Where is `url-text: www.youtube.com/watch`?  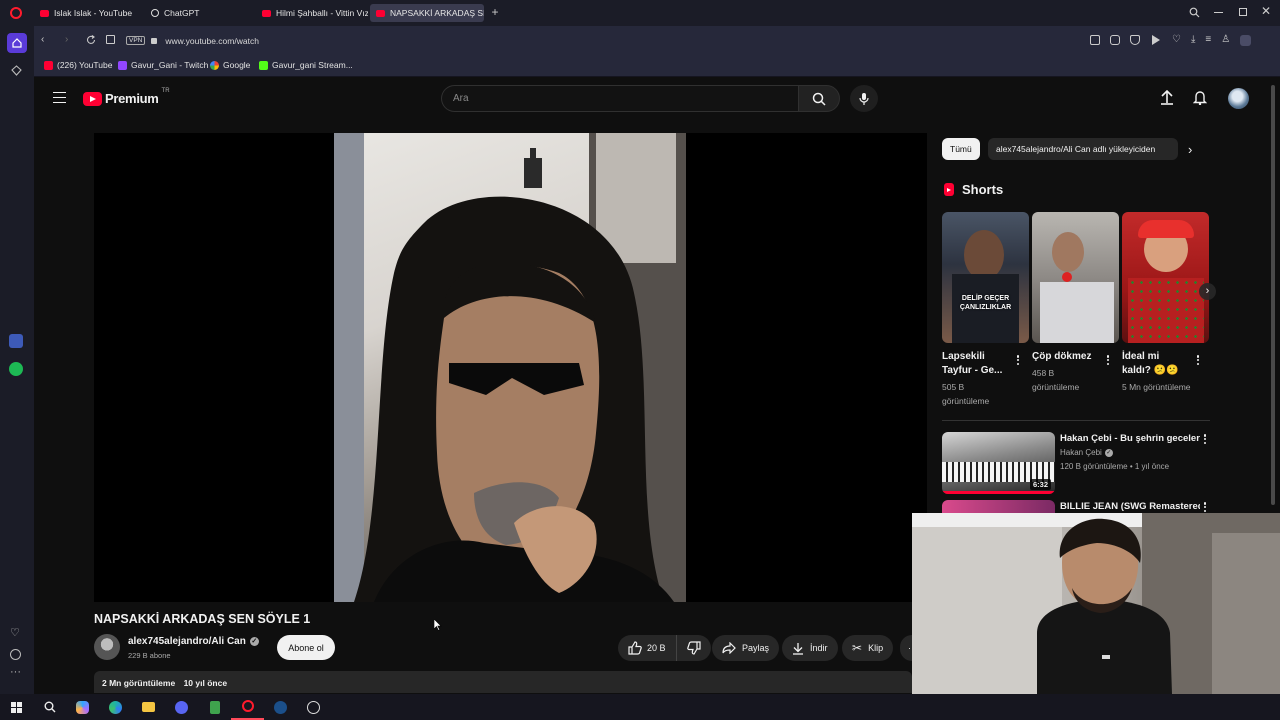 url-text: www.youtube.com/watch is located at coordinates (212, 40).